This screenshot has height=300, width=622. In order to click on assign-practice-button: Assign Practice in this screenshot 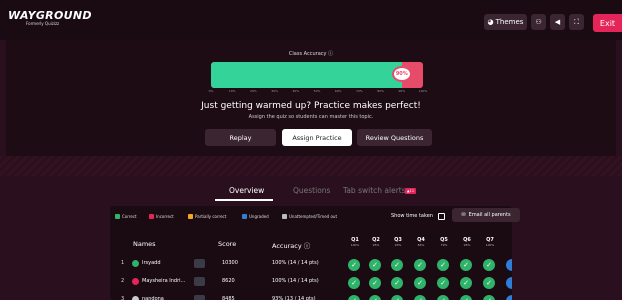, I will do `click(317, 137)`.